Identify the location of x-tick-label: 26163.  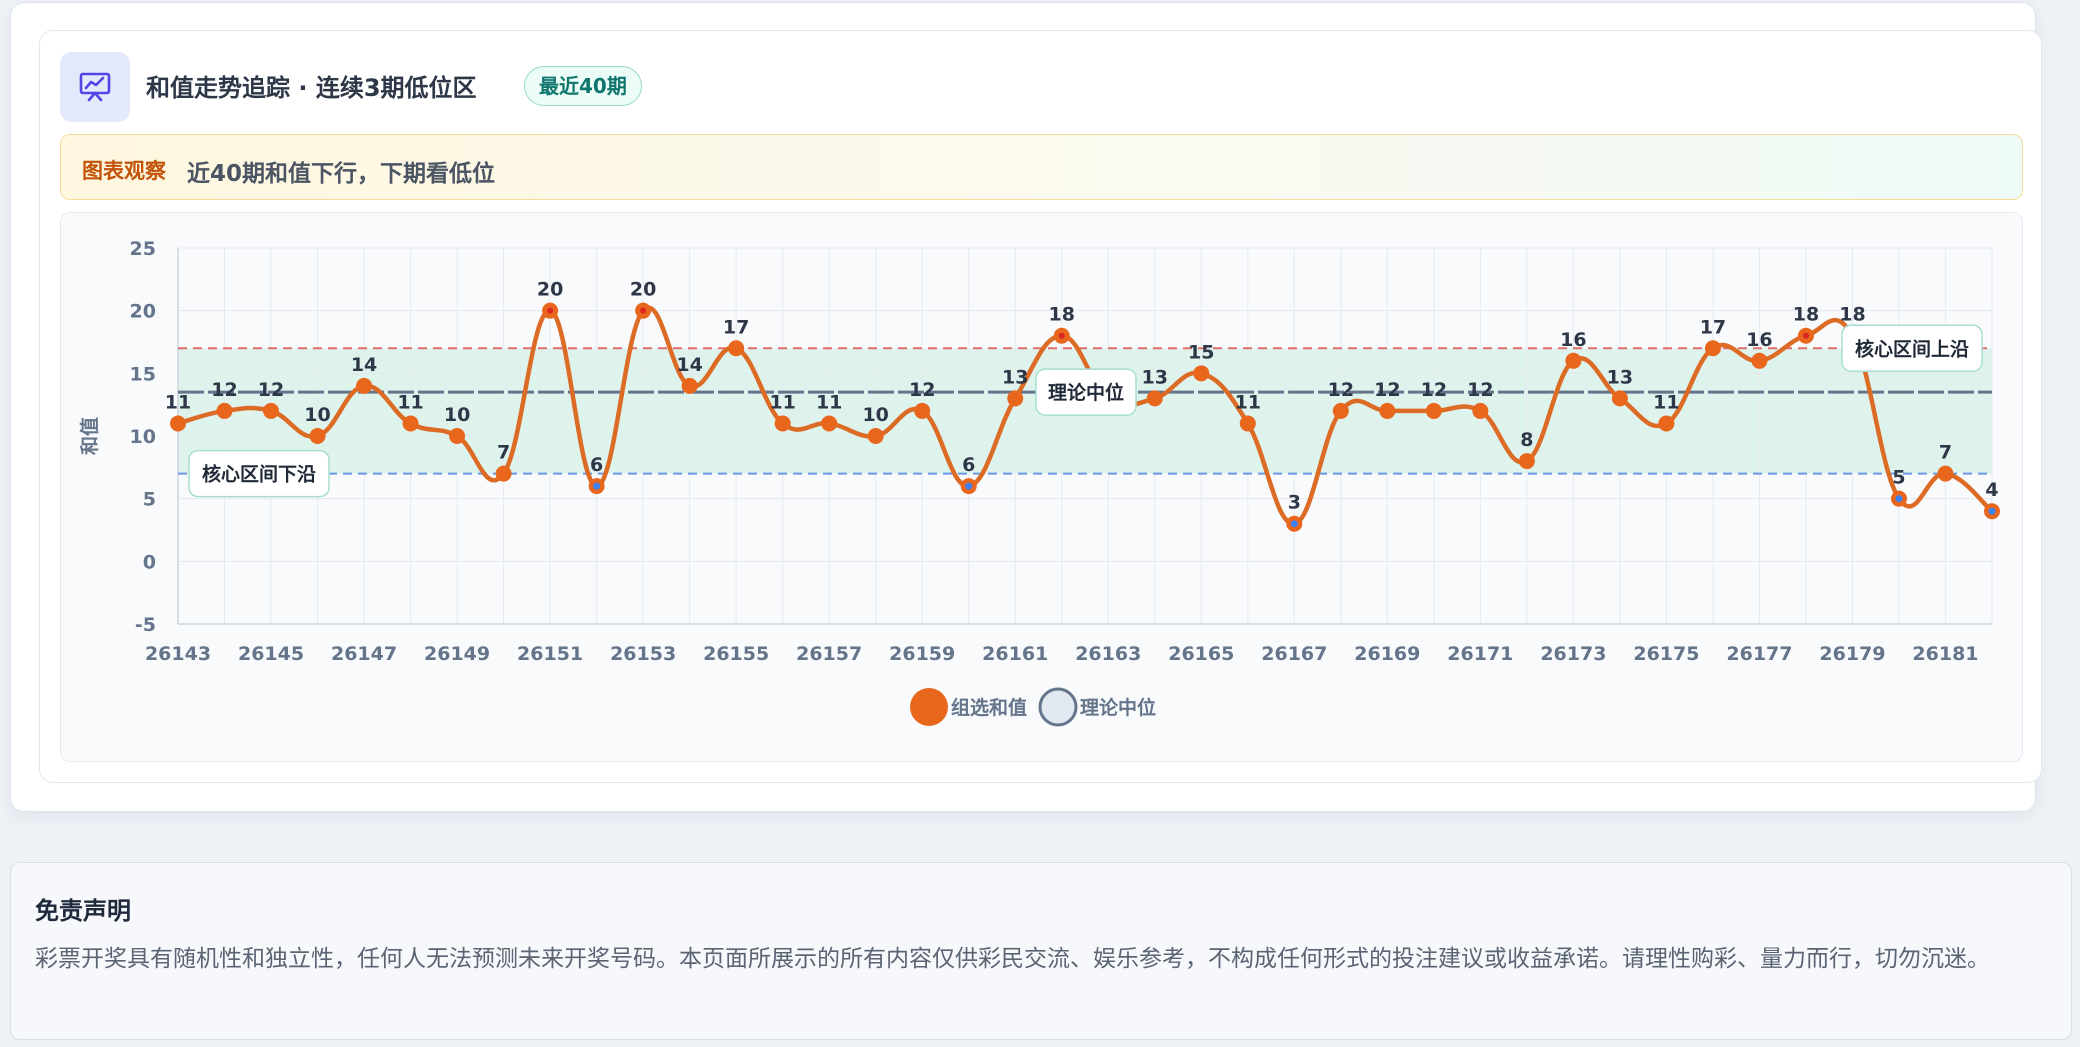
(1108, 654).